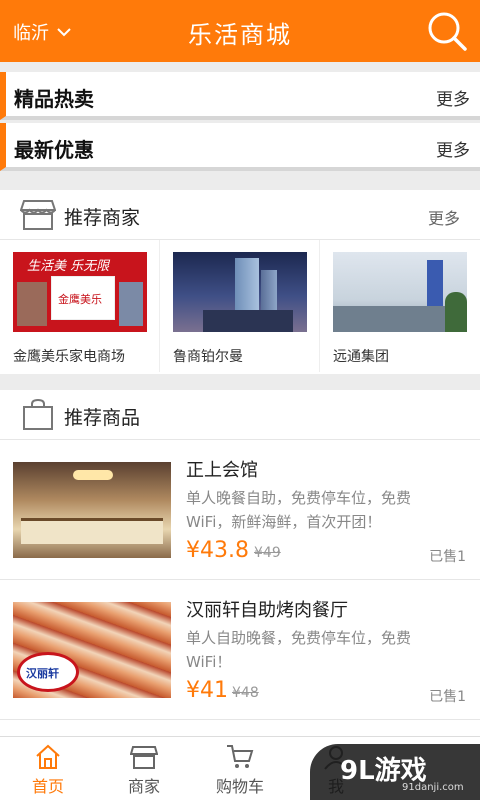 The height and width of the screenshot is (800, 480). What do you see at coordinates (69, 357) in the screenshot?
I see `merchant-name: 金鹰美乐家电商场` at bounding box center [69, 357].